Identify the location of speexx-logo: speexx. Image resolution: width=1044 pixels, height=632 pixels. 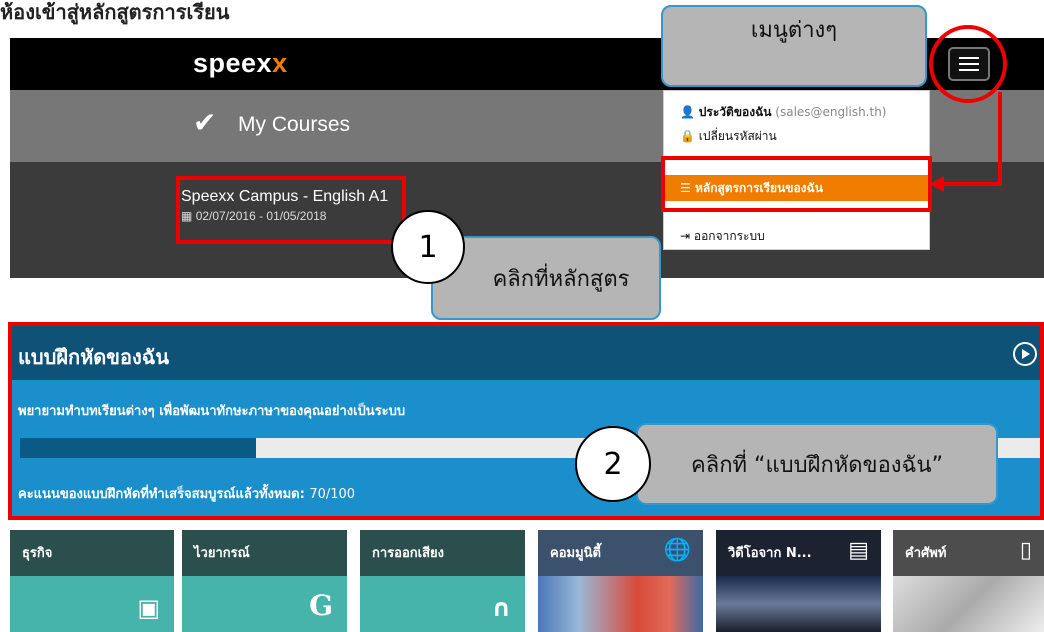
(240, 63).